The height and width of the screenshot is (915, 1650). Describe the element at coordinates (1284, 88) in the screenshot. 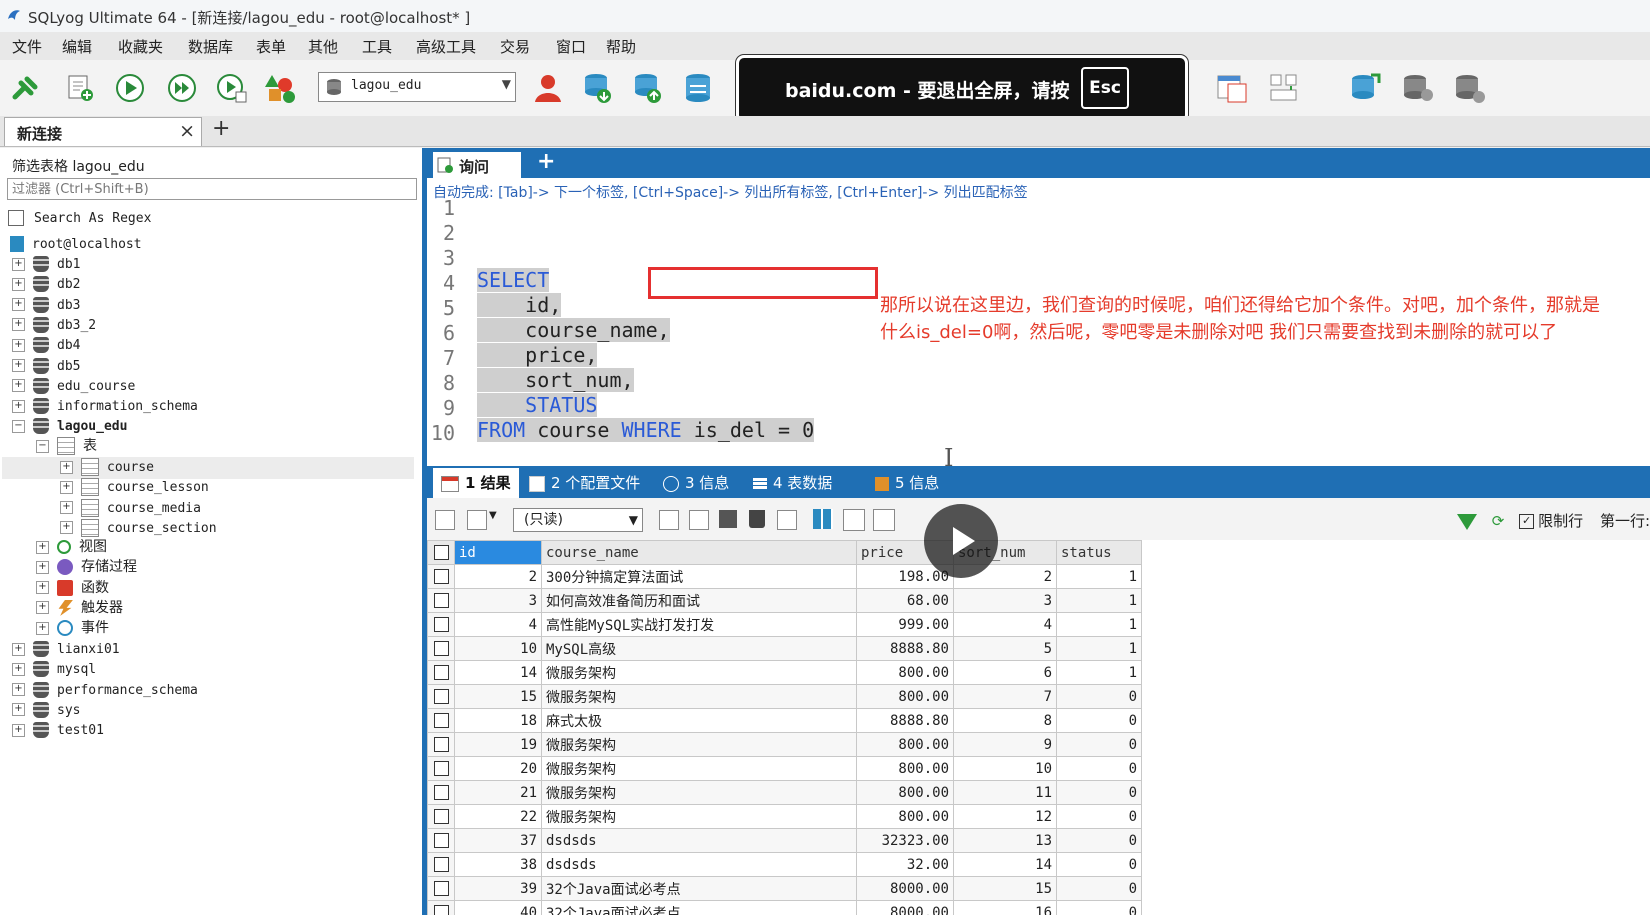

I see `table-diagnostics-icon` at that location.